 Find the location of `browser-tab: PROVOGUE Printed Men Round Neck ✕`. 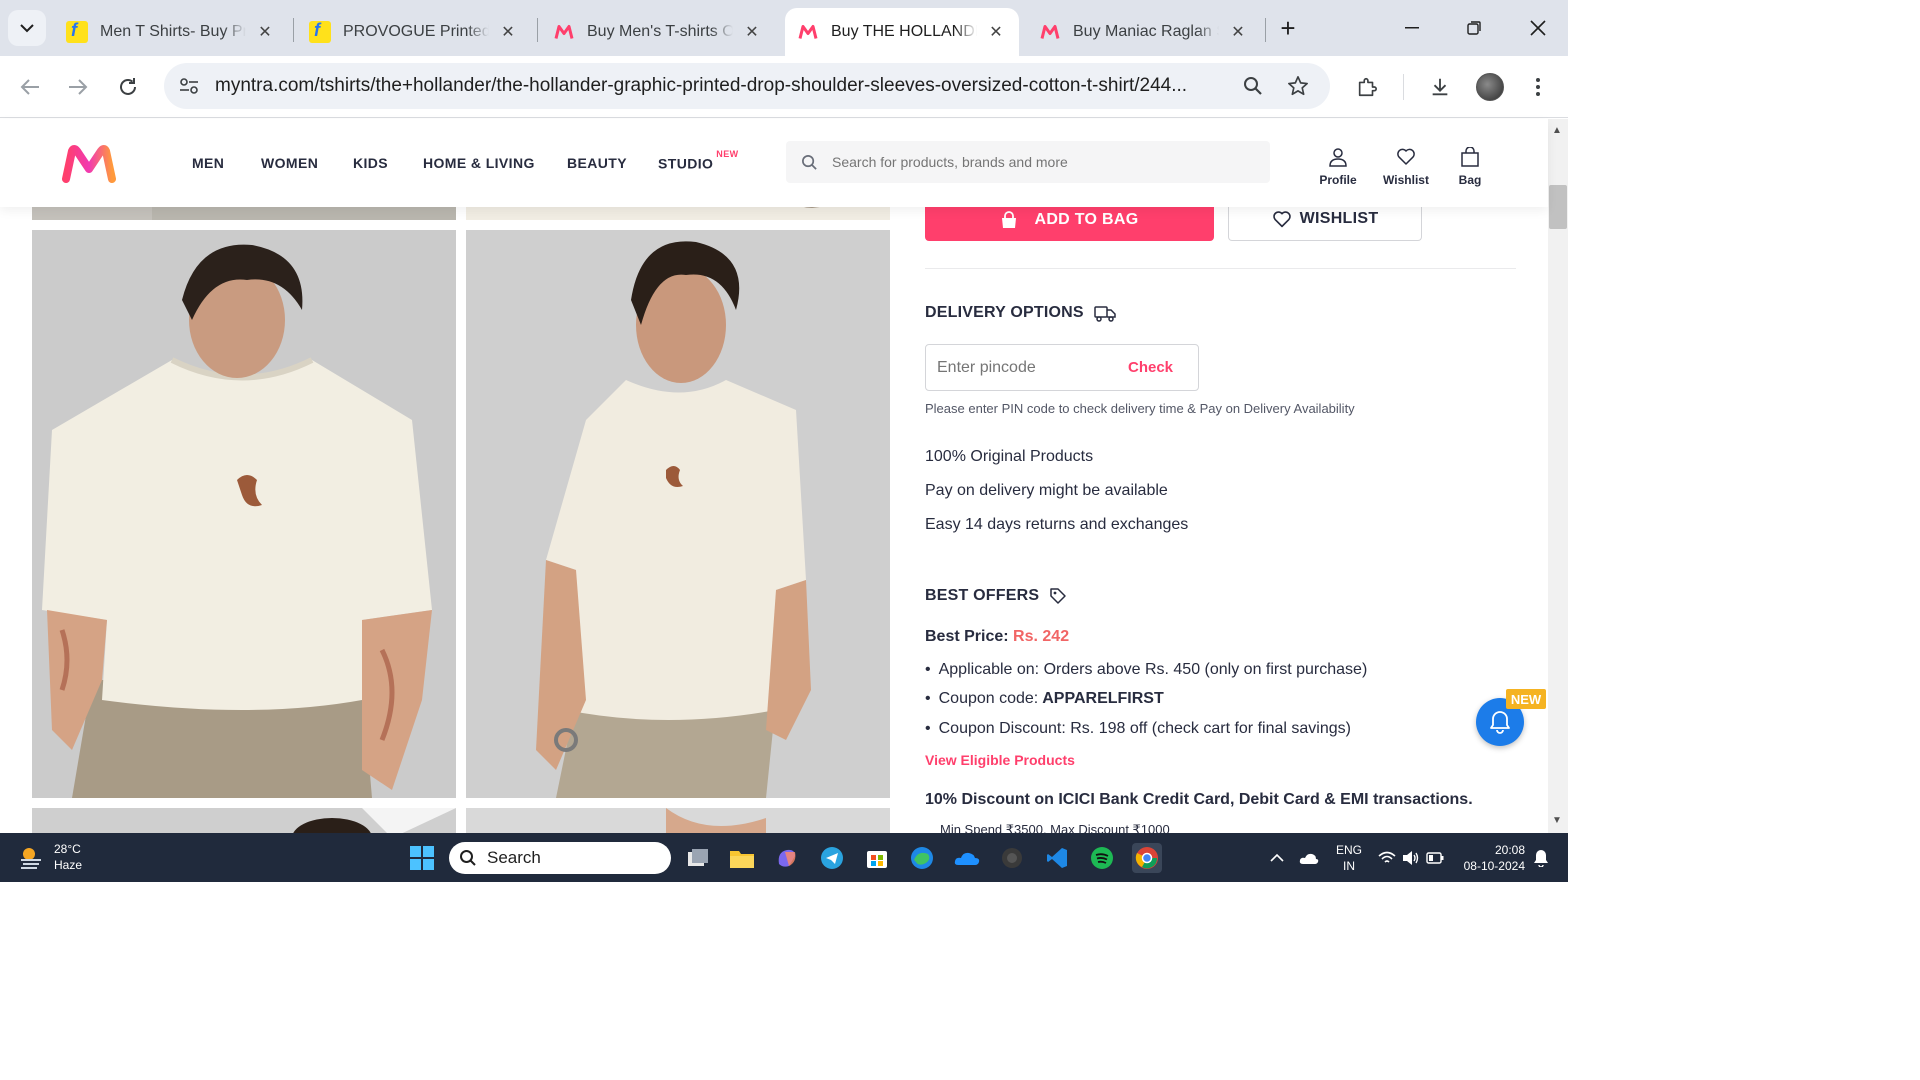

browser-tab: PROVOGUE Printed Men Round Neck ✕ is located at coordinates (414, 32).